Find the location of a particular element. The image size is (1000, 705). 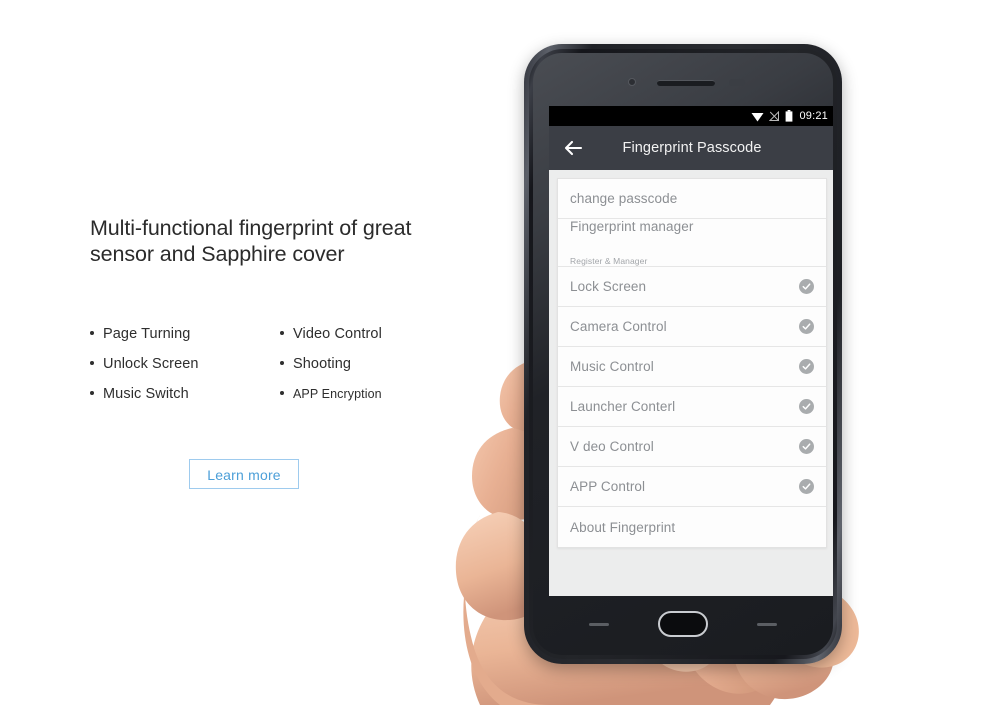

signal-off-icon is located at coordinates (774, 115).